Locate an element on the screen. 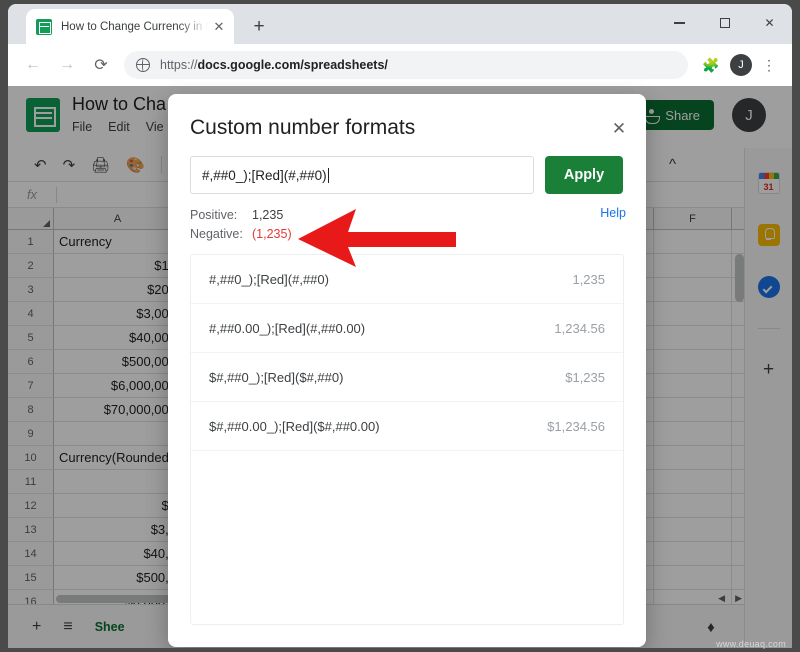  browser-tab: How to Change Currency in Goog ✕ is located at coordinates (130, 26).